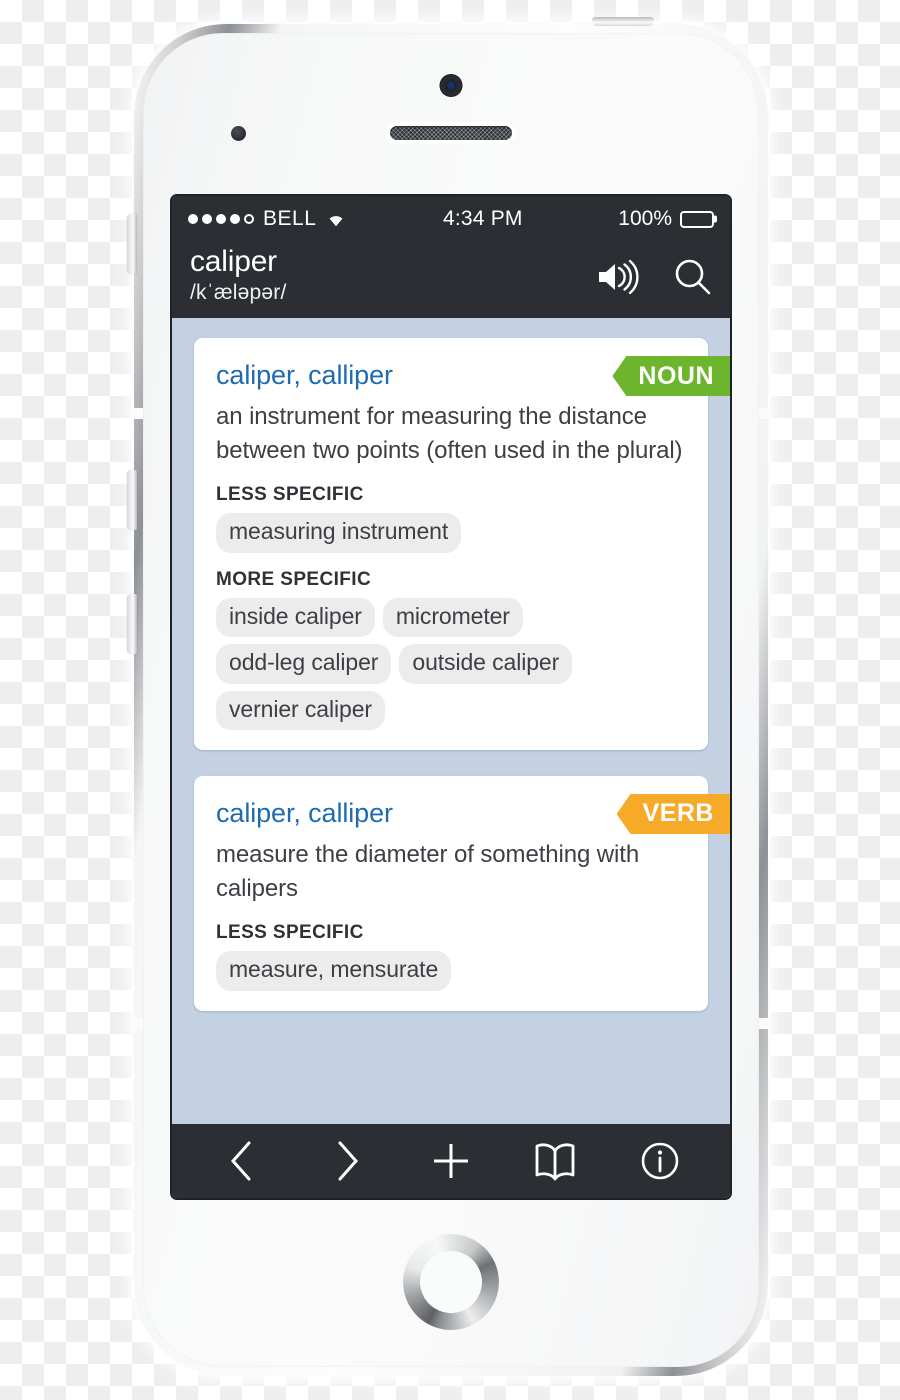 Image resolution: width=900 pixels, height=1400 pixels. I want to click on nav-title-group: caliper /kˈæləpər/, so click(238, 275).